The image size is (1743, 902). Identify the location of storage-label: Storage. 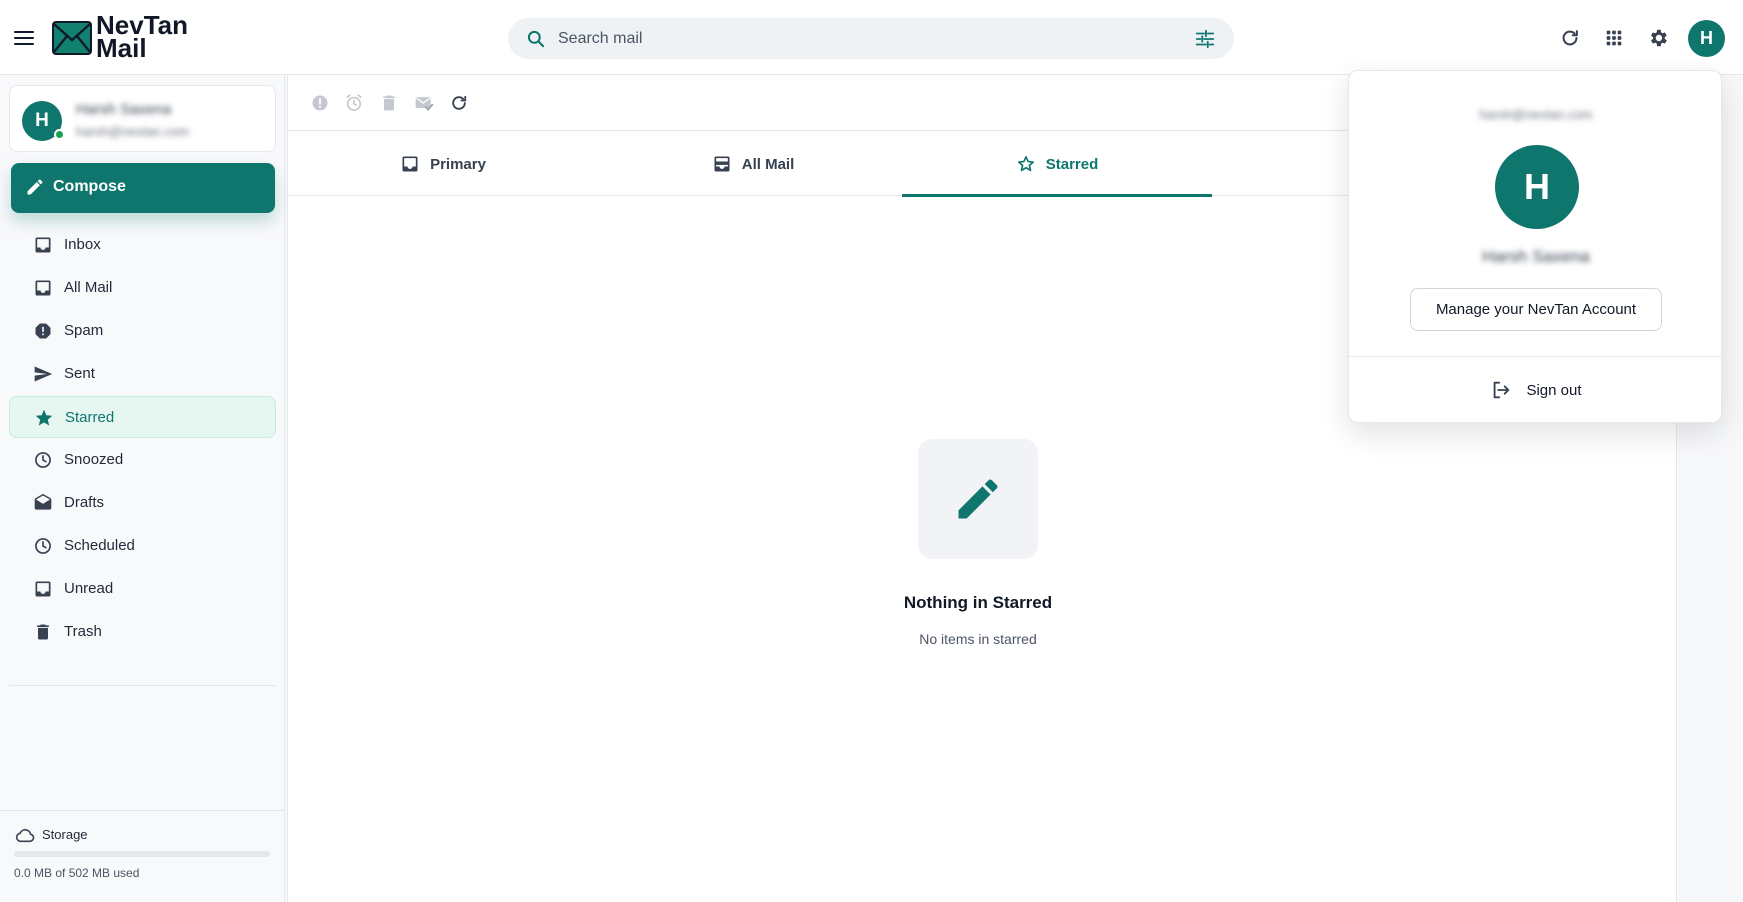
(65, 834).